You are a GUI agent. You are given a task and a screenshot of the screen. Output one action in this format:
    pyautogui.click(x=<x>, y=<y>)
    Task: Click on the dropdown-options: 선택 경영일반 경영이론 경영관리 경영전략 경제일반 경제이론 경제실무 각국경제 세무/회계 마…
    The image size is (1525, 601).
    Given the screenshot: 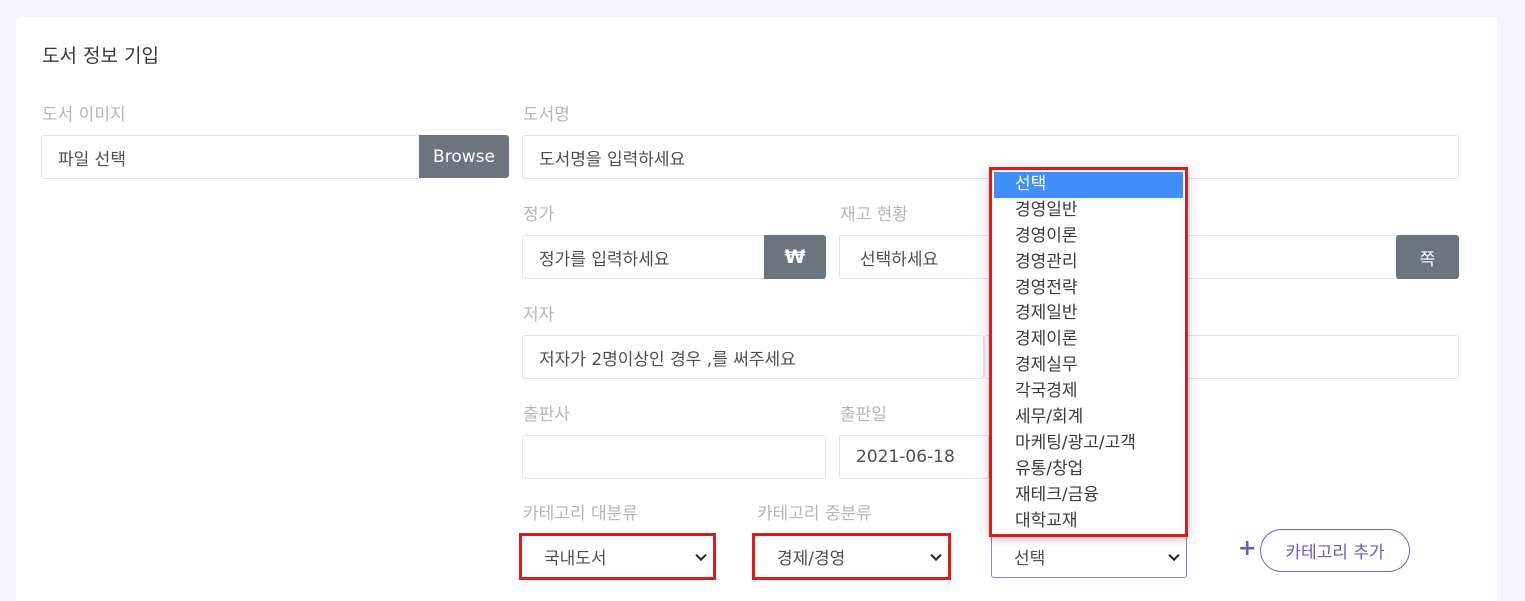 What is the action you would take?
    pyautogui.click(x=1088, y=353)
    